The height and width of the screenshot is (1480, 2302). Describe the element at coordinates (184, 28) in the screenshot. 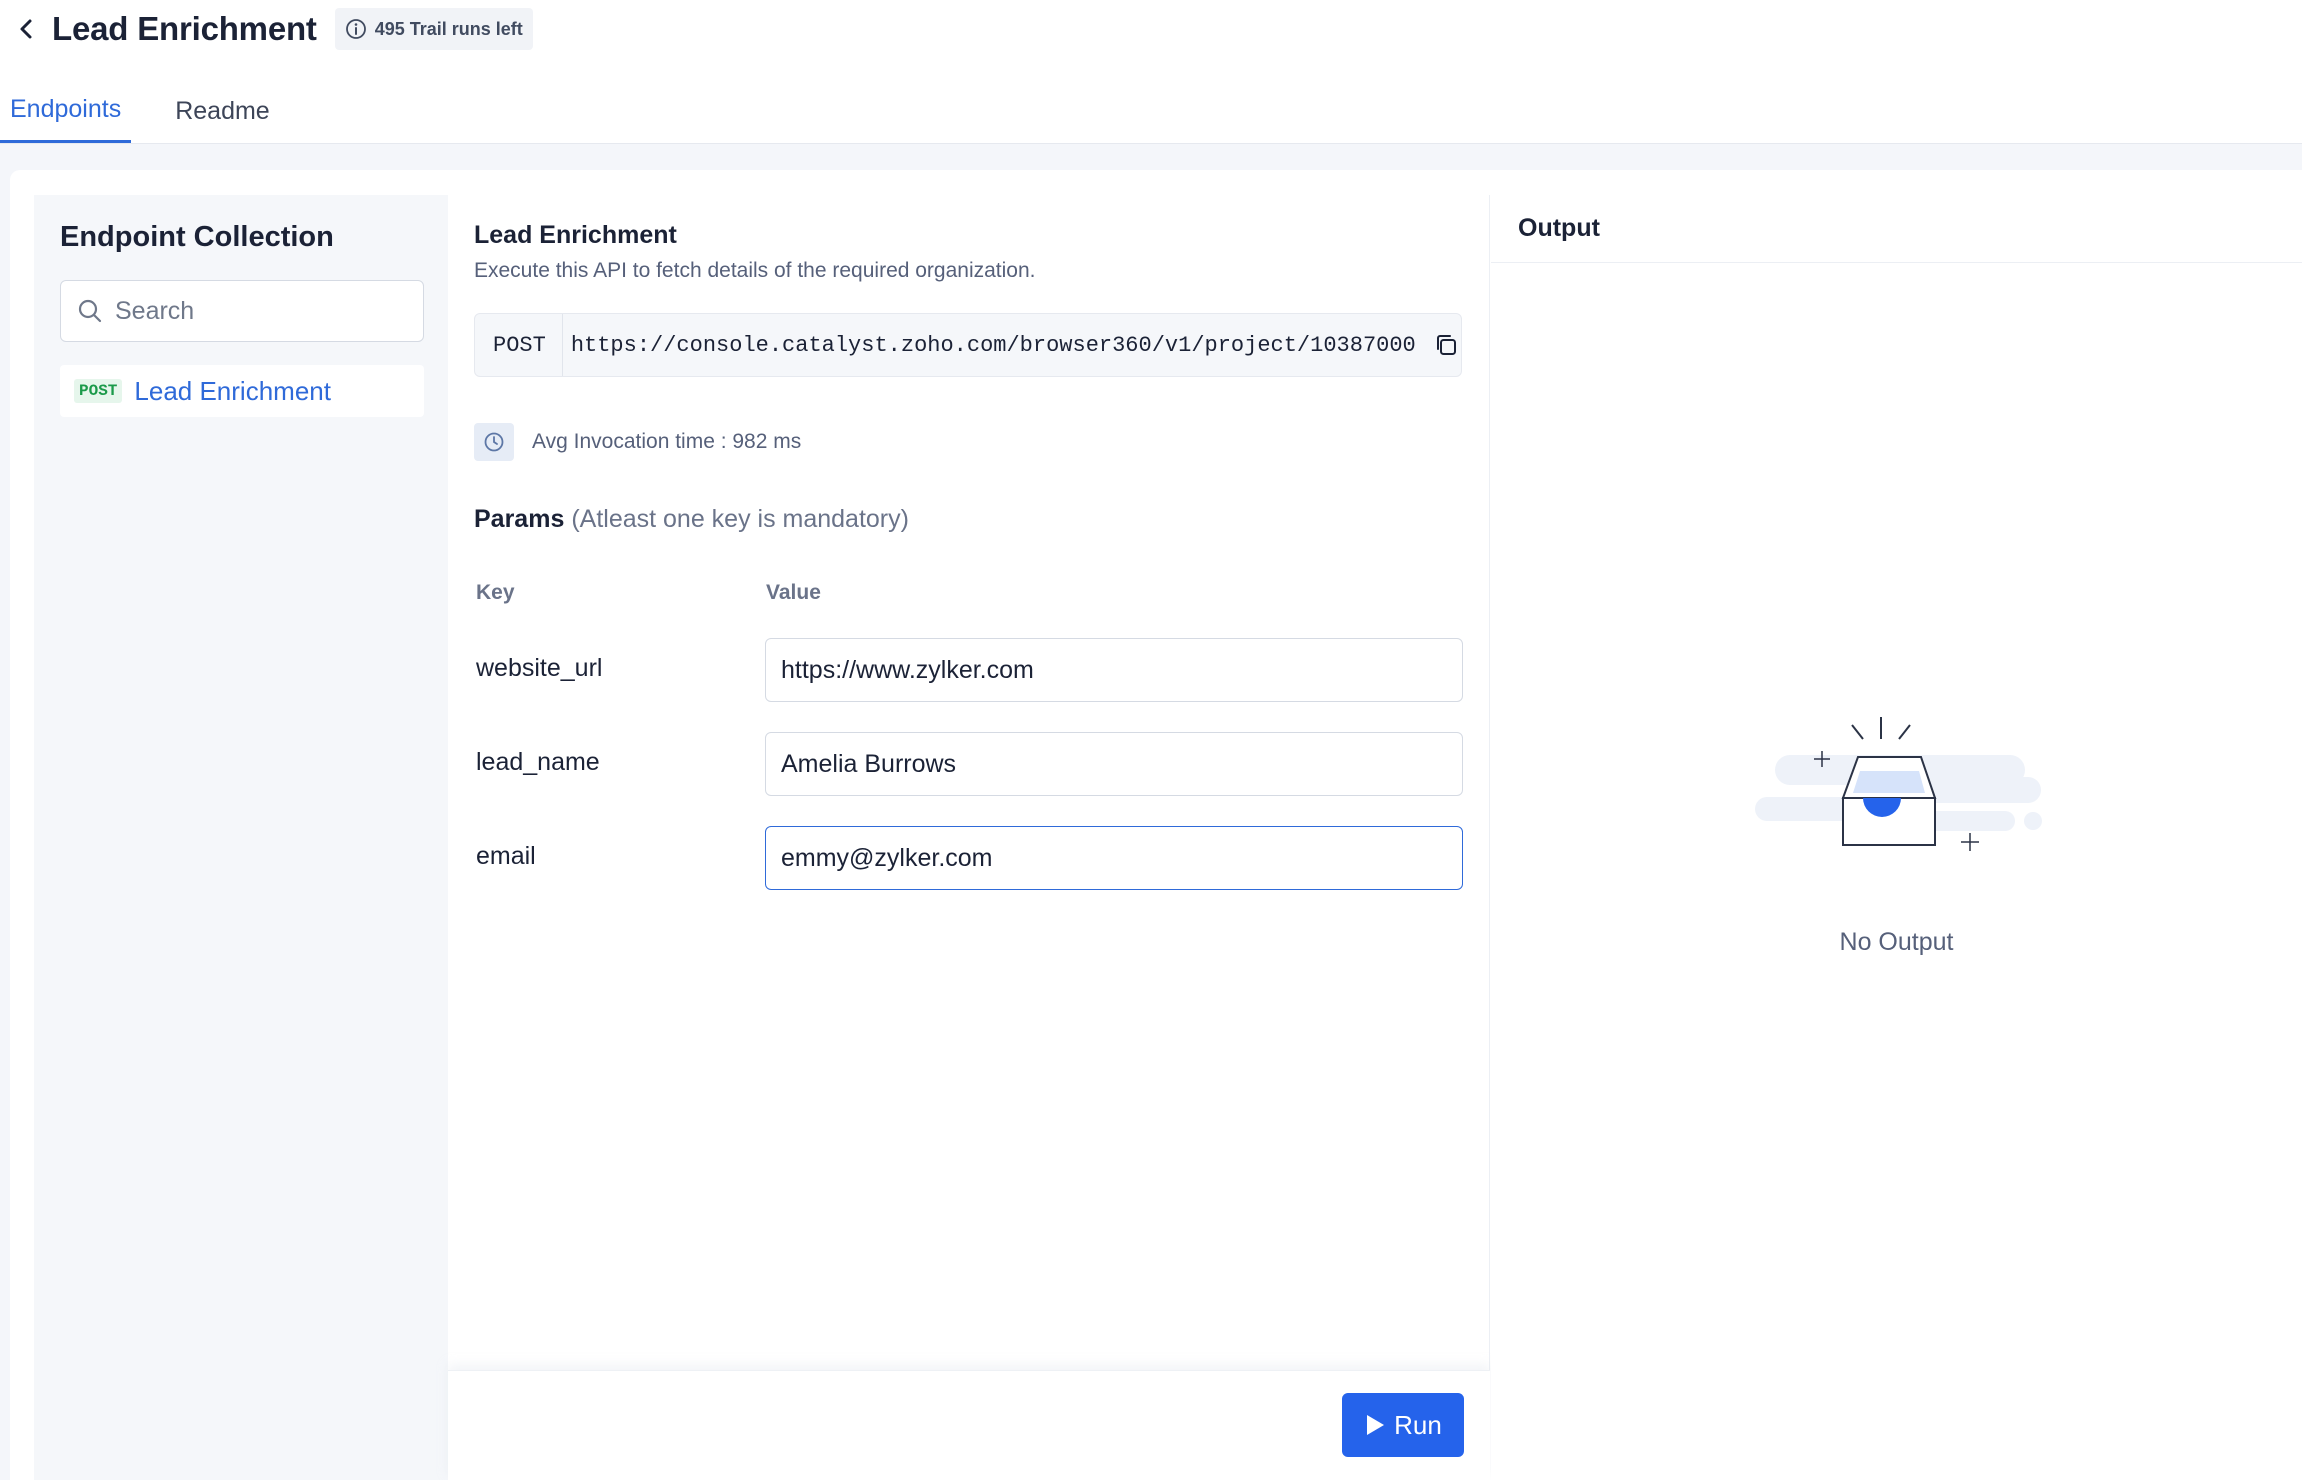

I see `page-title: Lead Enrichment` at that location.